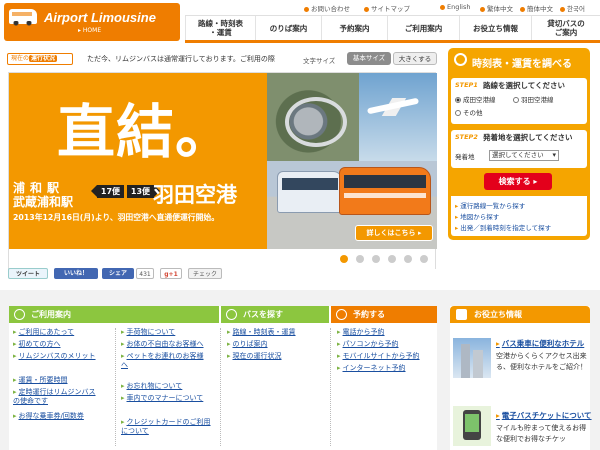  Describe the element at coordinates (479, 100) in the screenshot. I see `radio-narita-label: 成田空港線` at that location.